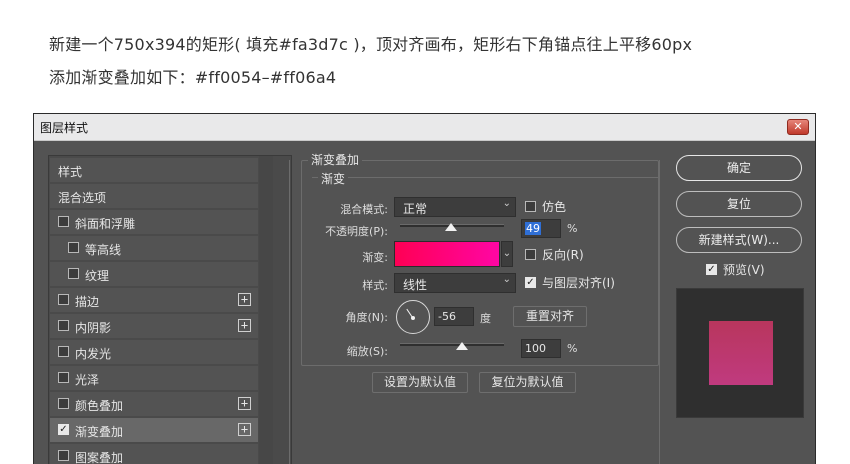  Describe the element at coordinates (527, 382) in the screenshot. I see `reset-to-default-button: 复位为默认值` at that location.